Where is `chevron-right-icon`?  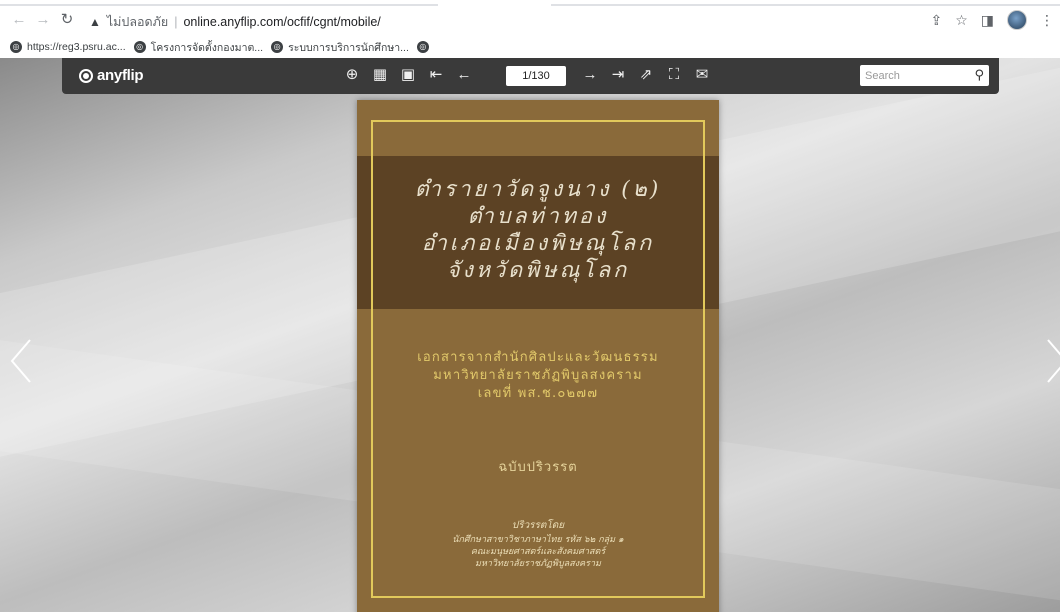
chevron-right-icon is located at coordinates (1053, 361).